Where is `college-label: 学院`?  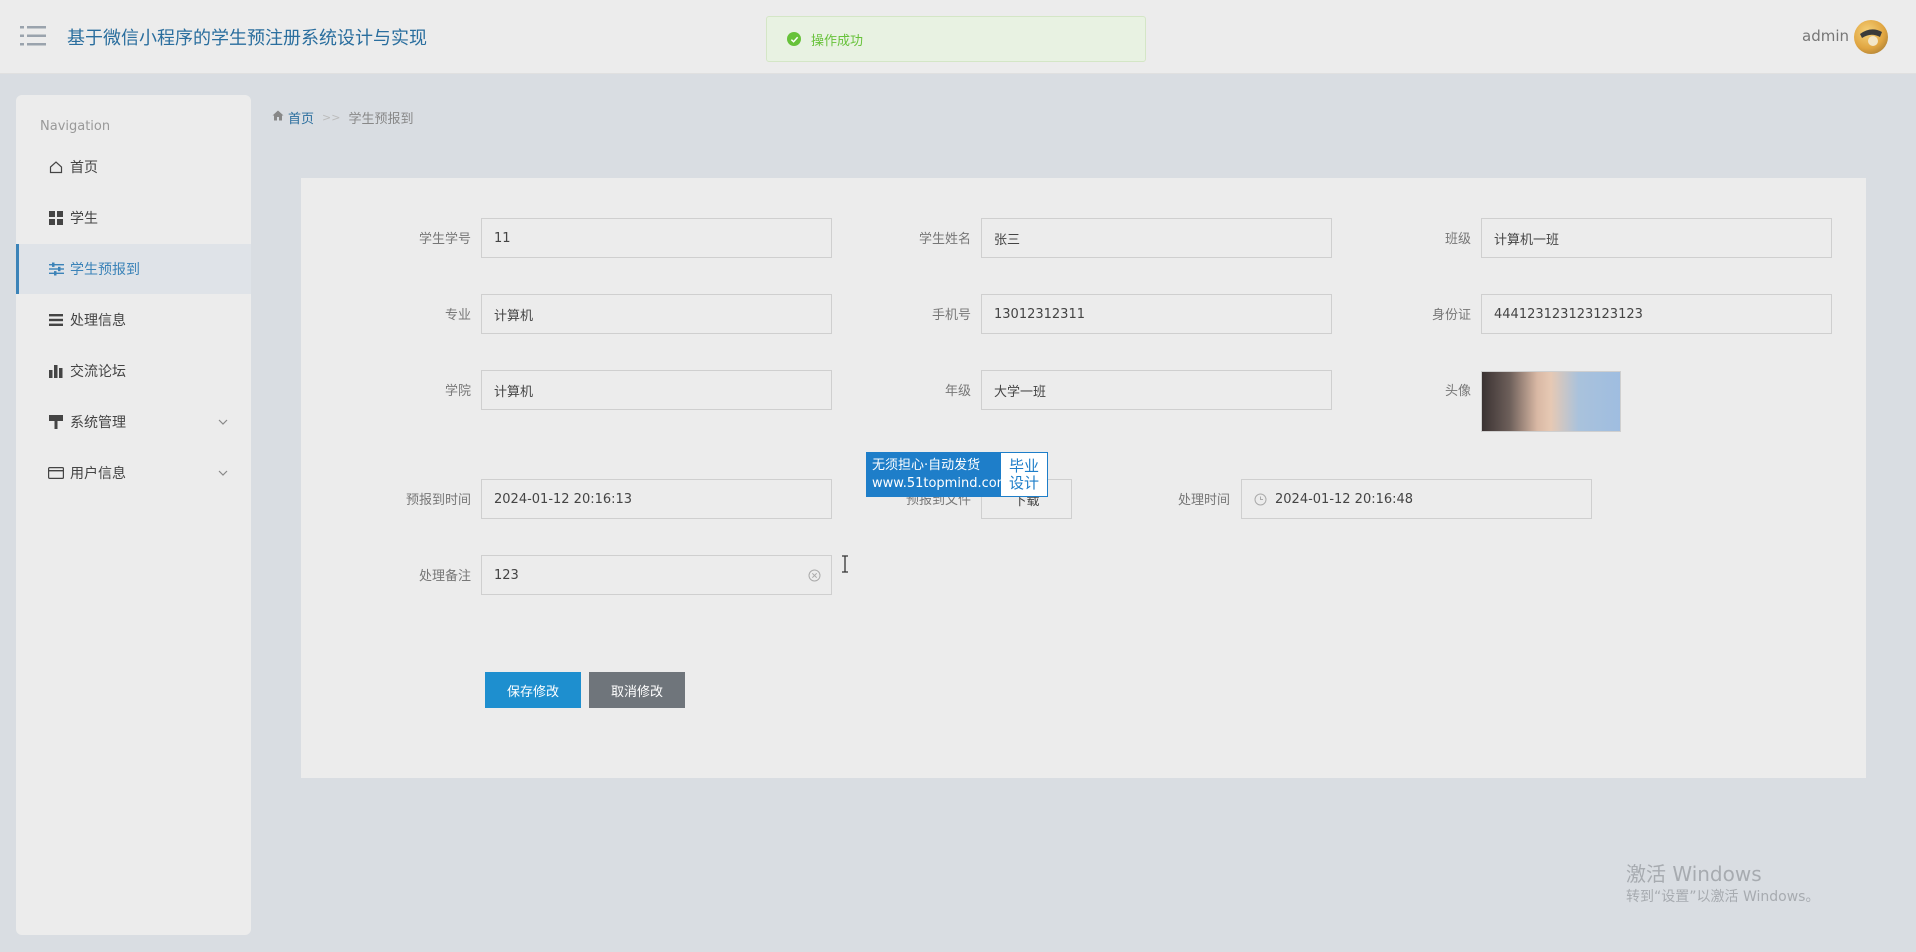
college-label: 学院 is located at coordinates (457, 391).